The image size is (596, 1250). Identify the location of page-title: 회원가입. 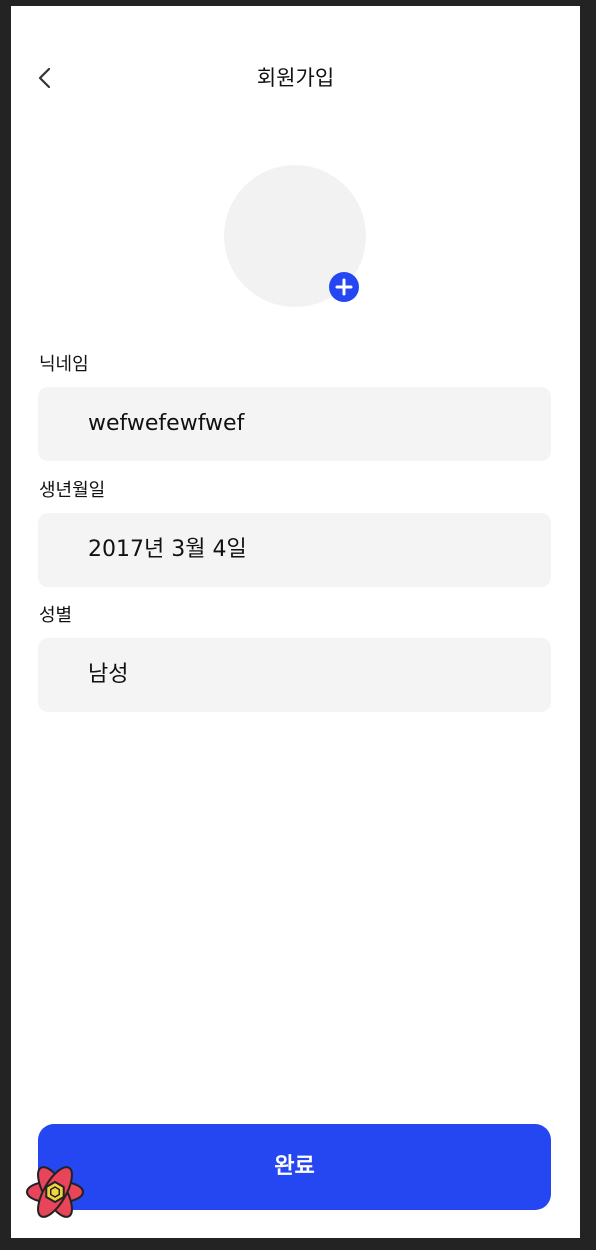
(295, 78).